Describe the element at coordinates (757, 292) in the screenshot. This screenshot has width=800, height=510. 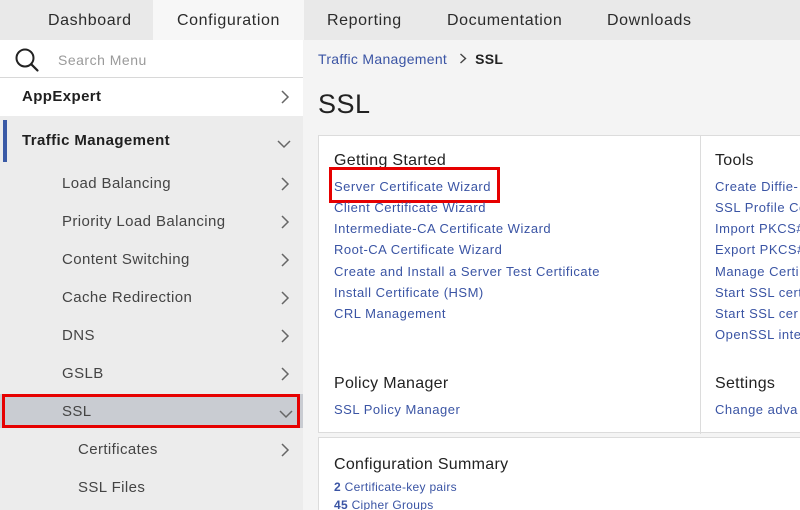
I see `link-start-ssl-certificate-1: Start SSL cert` at that location.